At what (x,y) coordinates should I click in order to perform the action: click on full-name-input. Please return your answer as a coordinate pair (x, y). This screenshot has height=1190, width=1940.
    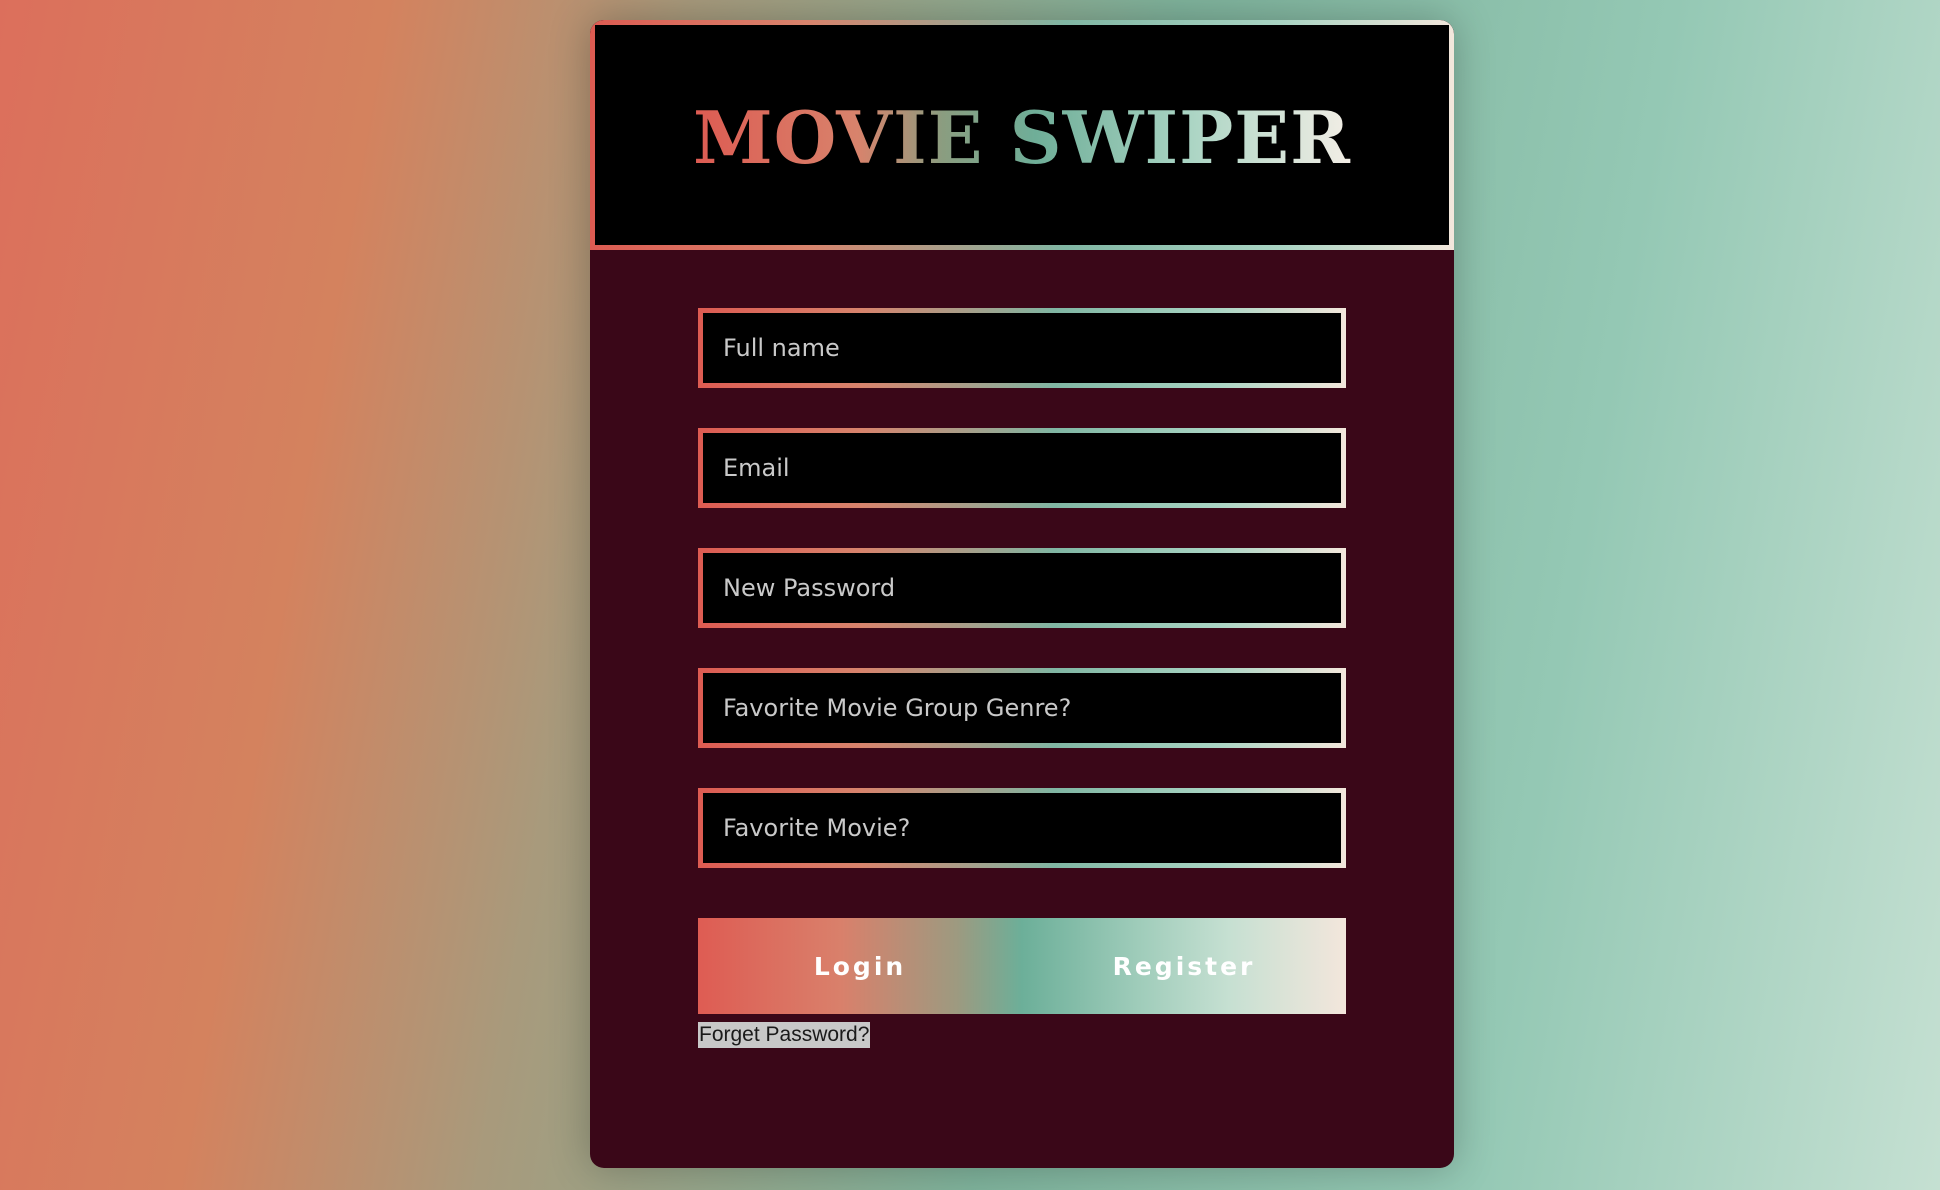
    Looking at the image, I should click on (1022, 348).